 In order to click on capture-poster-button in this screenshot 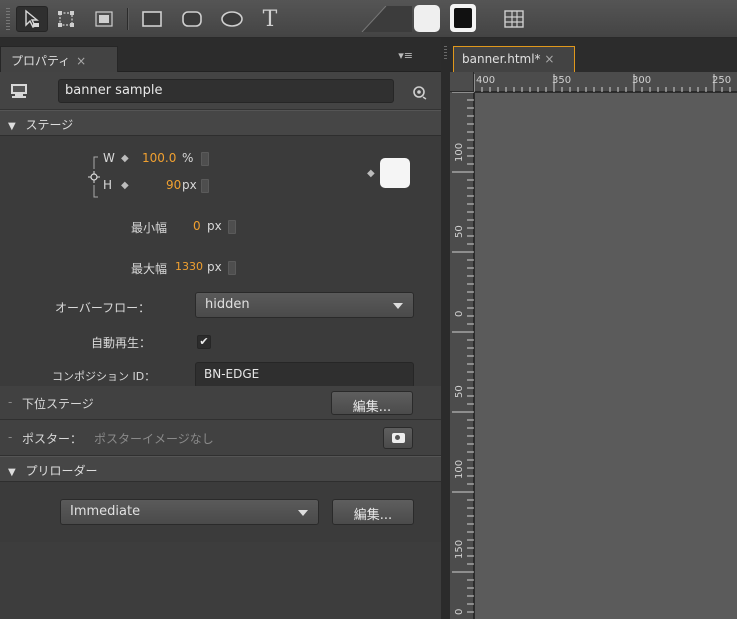, I will do `click(398, 438)`.